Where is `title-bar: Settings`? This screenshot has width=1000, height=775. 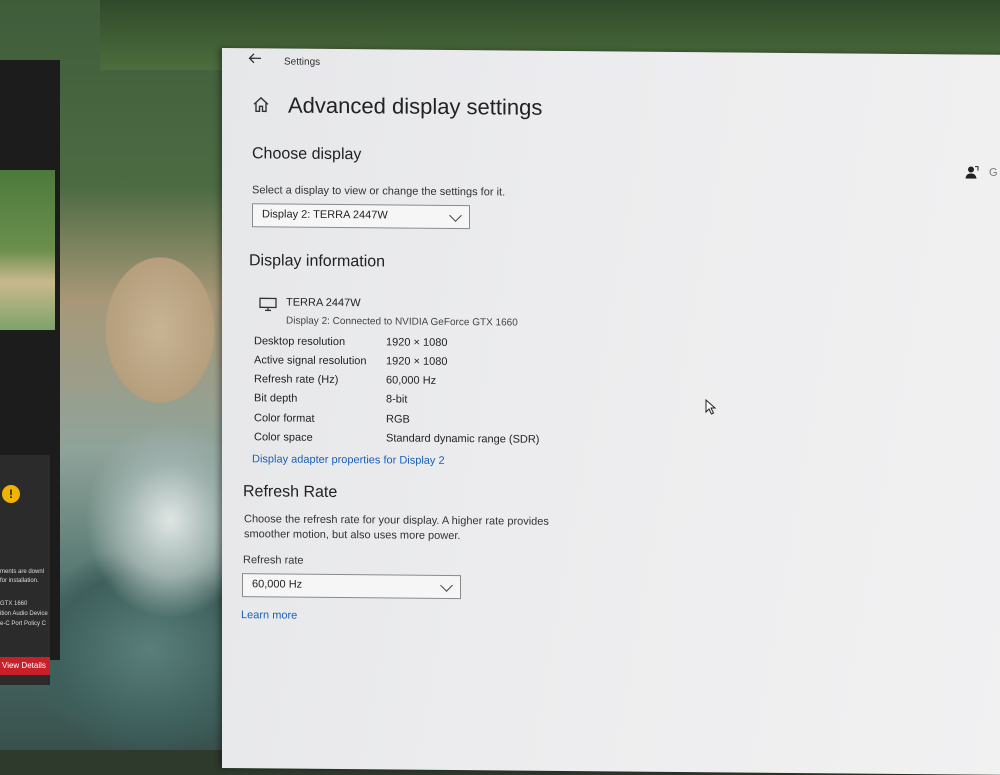
title-bar: Settings is located at coordinates (611, 65).